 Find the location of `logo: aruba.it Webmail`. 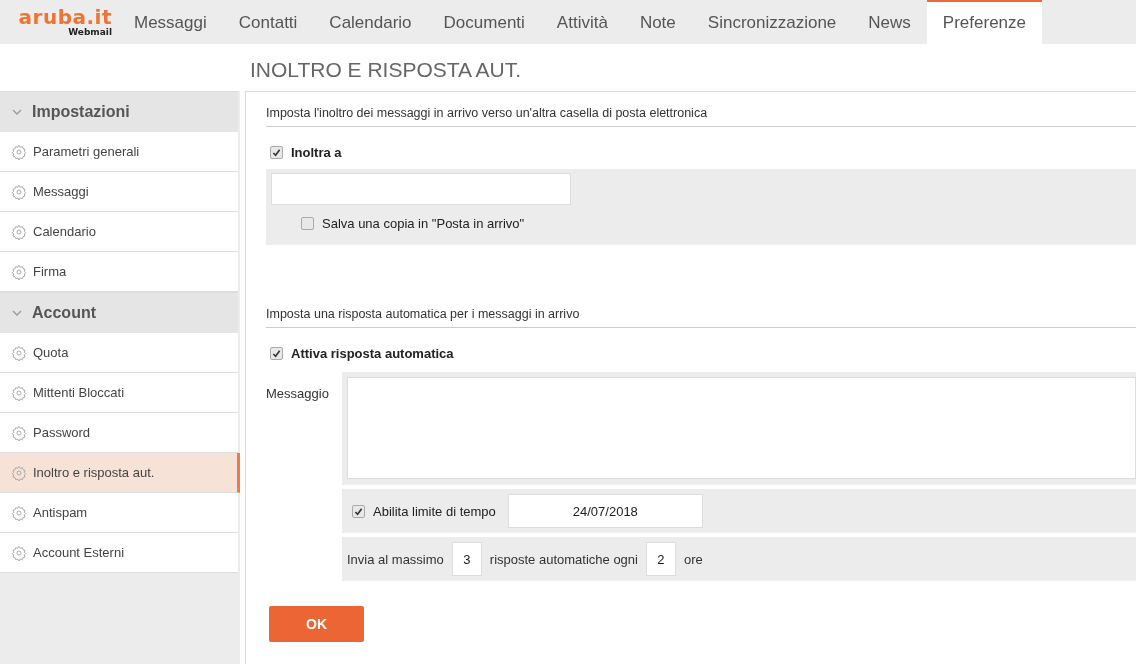

logo: aruba.it Webmail is located at coordinates (59, 22).